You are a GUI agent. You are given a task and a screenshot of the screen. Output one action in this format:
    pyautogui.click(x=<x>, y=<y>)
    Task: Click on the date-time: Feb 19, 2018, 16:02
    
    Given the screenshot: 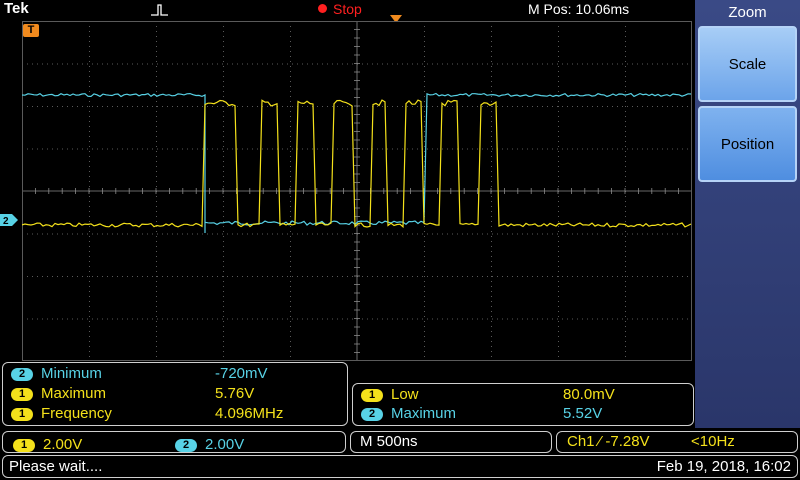 What is the action you would take?
    pyautogui.click(x=723, y=466)
    